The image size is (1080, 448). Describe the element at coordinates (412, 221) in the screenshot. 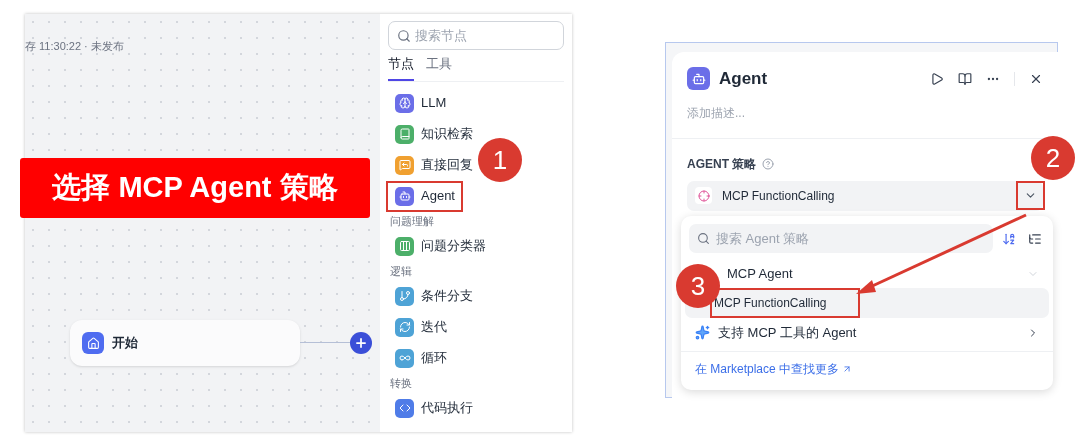

I see `section-label: 问题理解` at that location.